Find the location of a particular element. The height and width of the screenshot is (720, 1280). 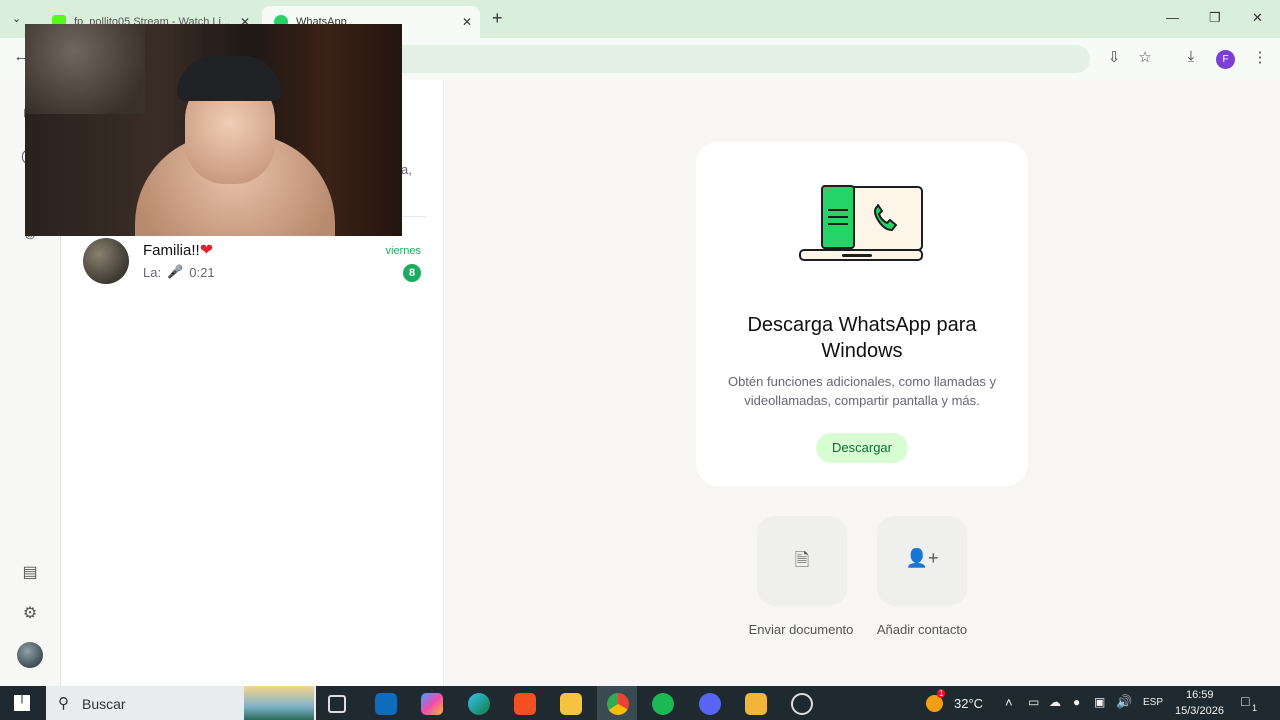

menu-kebab-icon: ⋮ is located at coordinates (1260, 57).